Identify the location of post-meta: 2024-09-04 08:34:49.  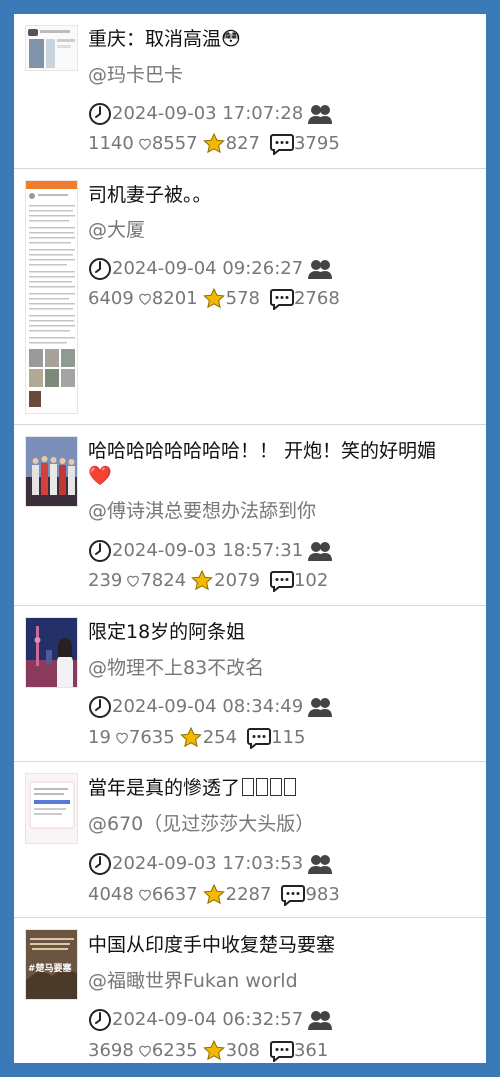
(210, 707).